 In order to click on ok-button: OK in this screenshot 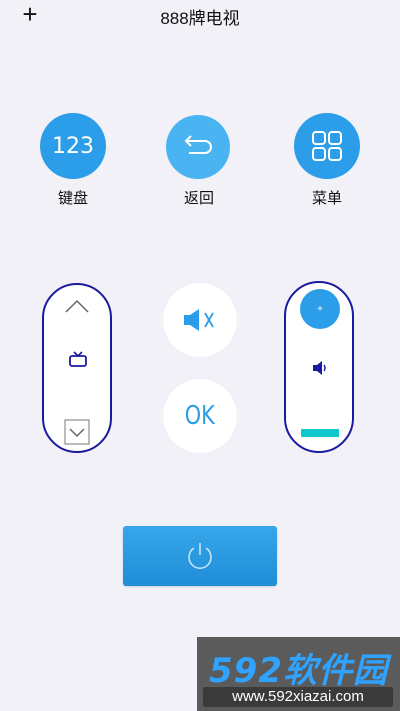, I will do `click(200, 416)`.